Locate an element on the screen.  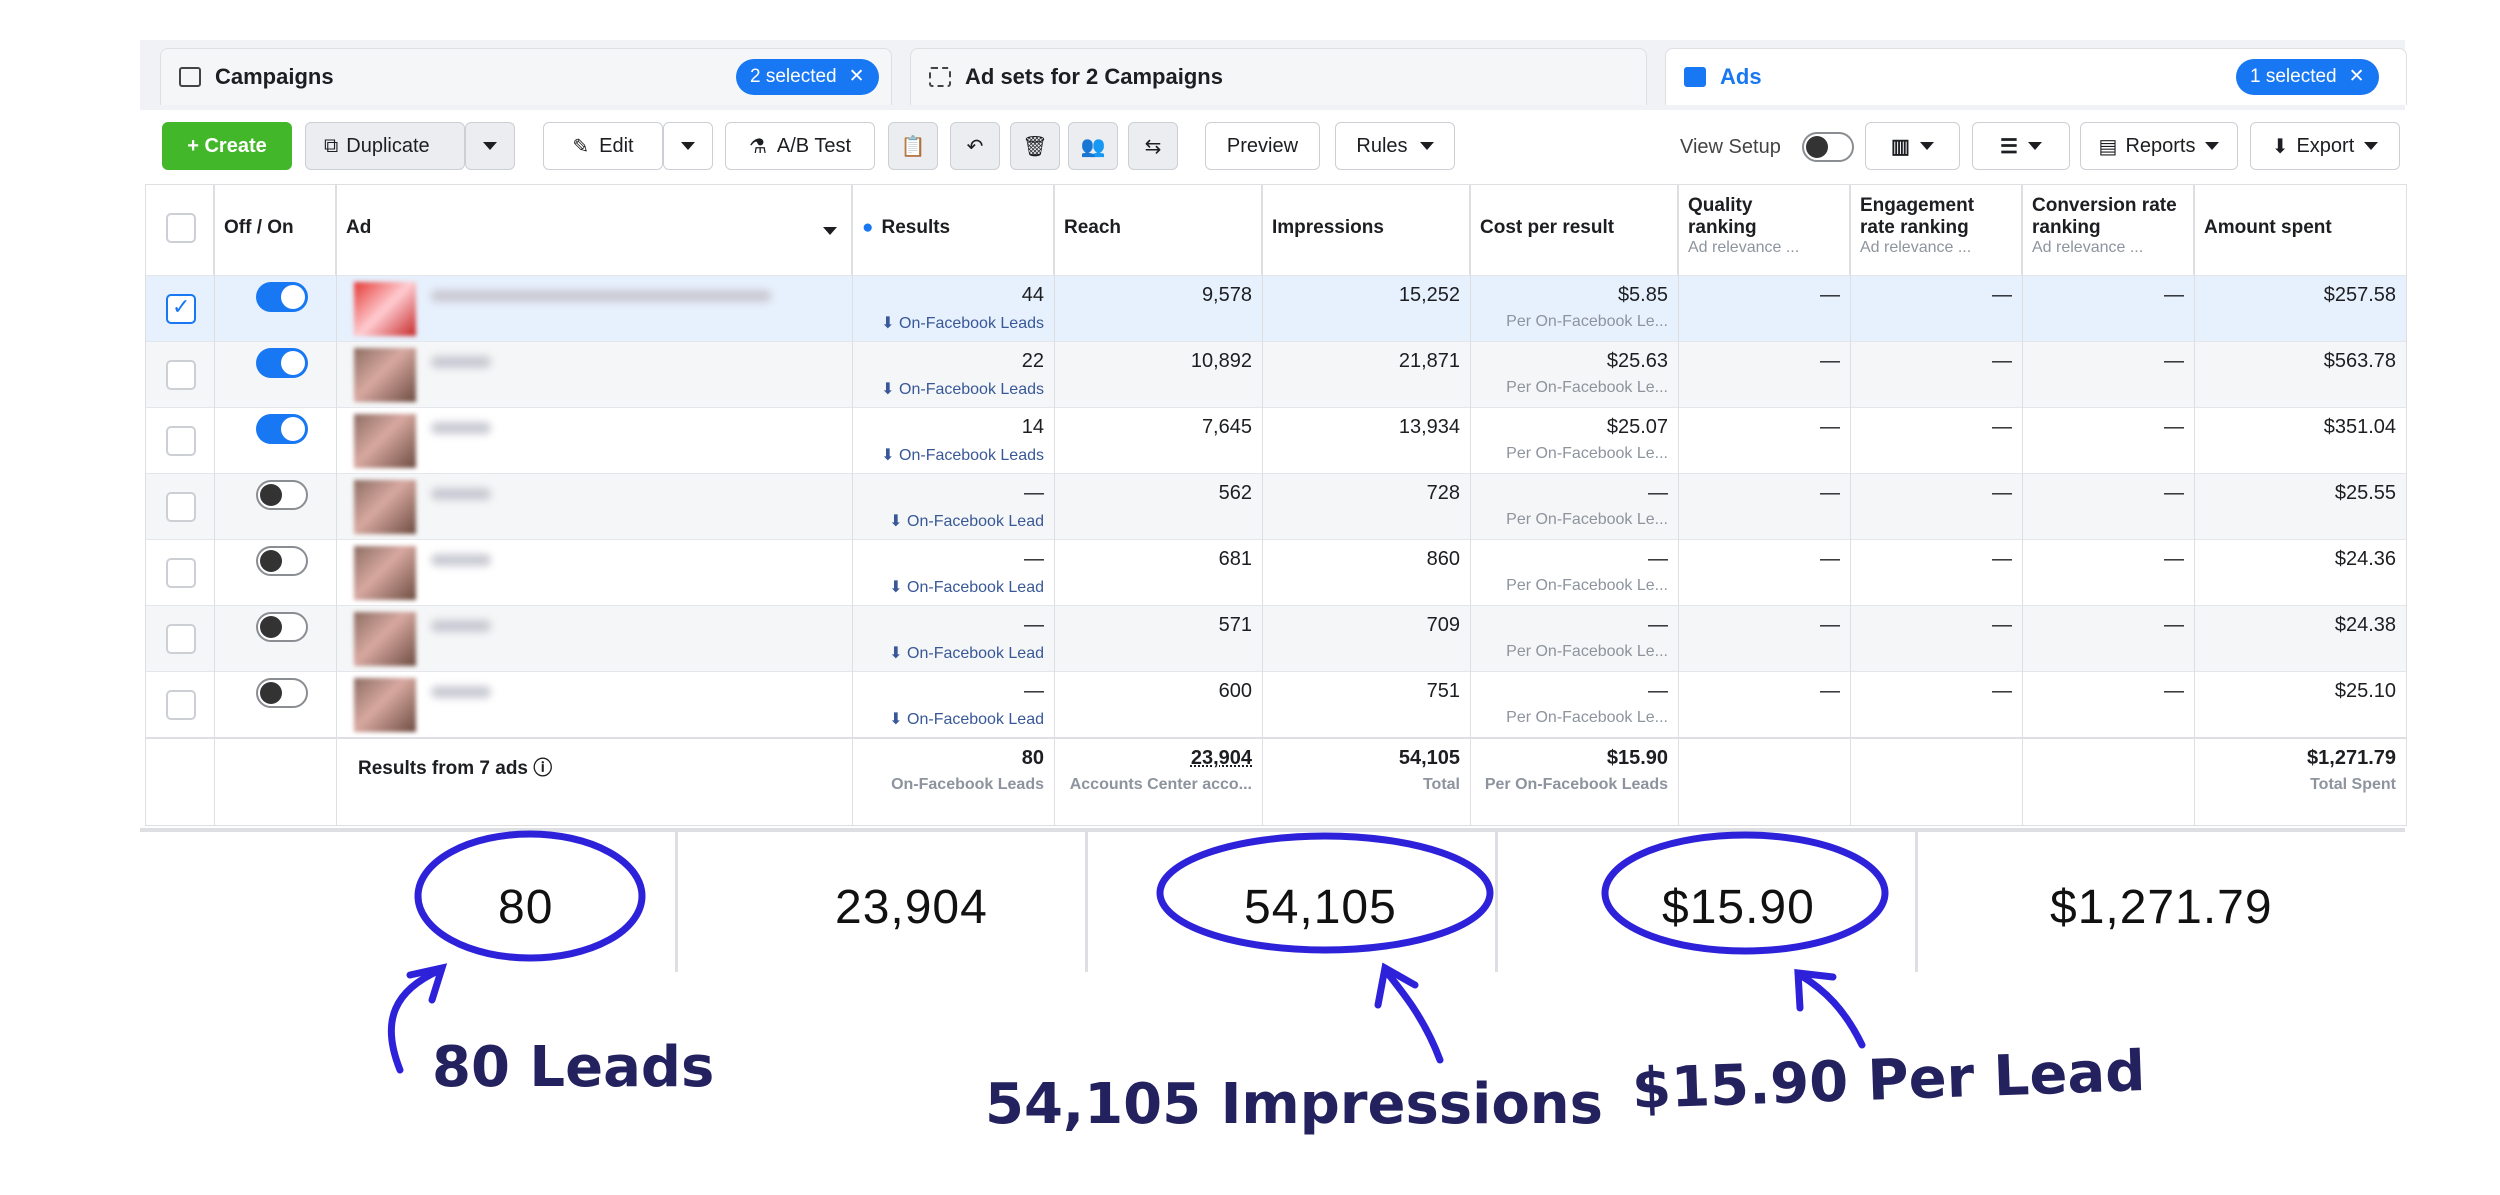
annotation-impressions: 54,105 Impressions is located at coordinates (1294, 1104).